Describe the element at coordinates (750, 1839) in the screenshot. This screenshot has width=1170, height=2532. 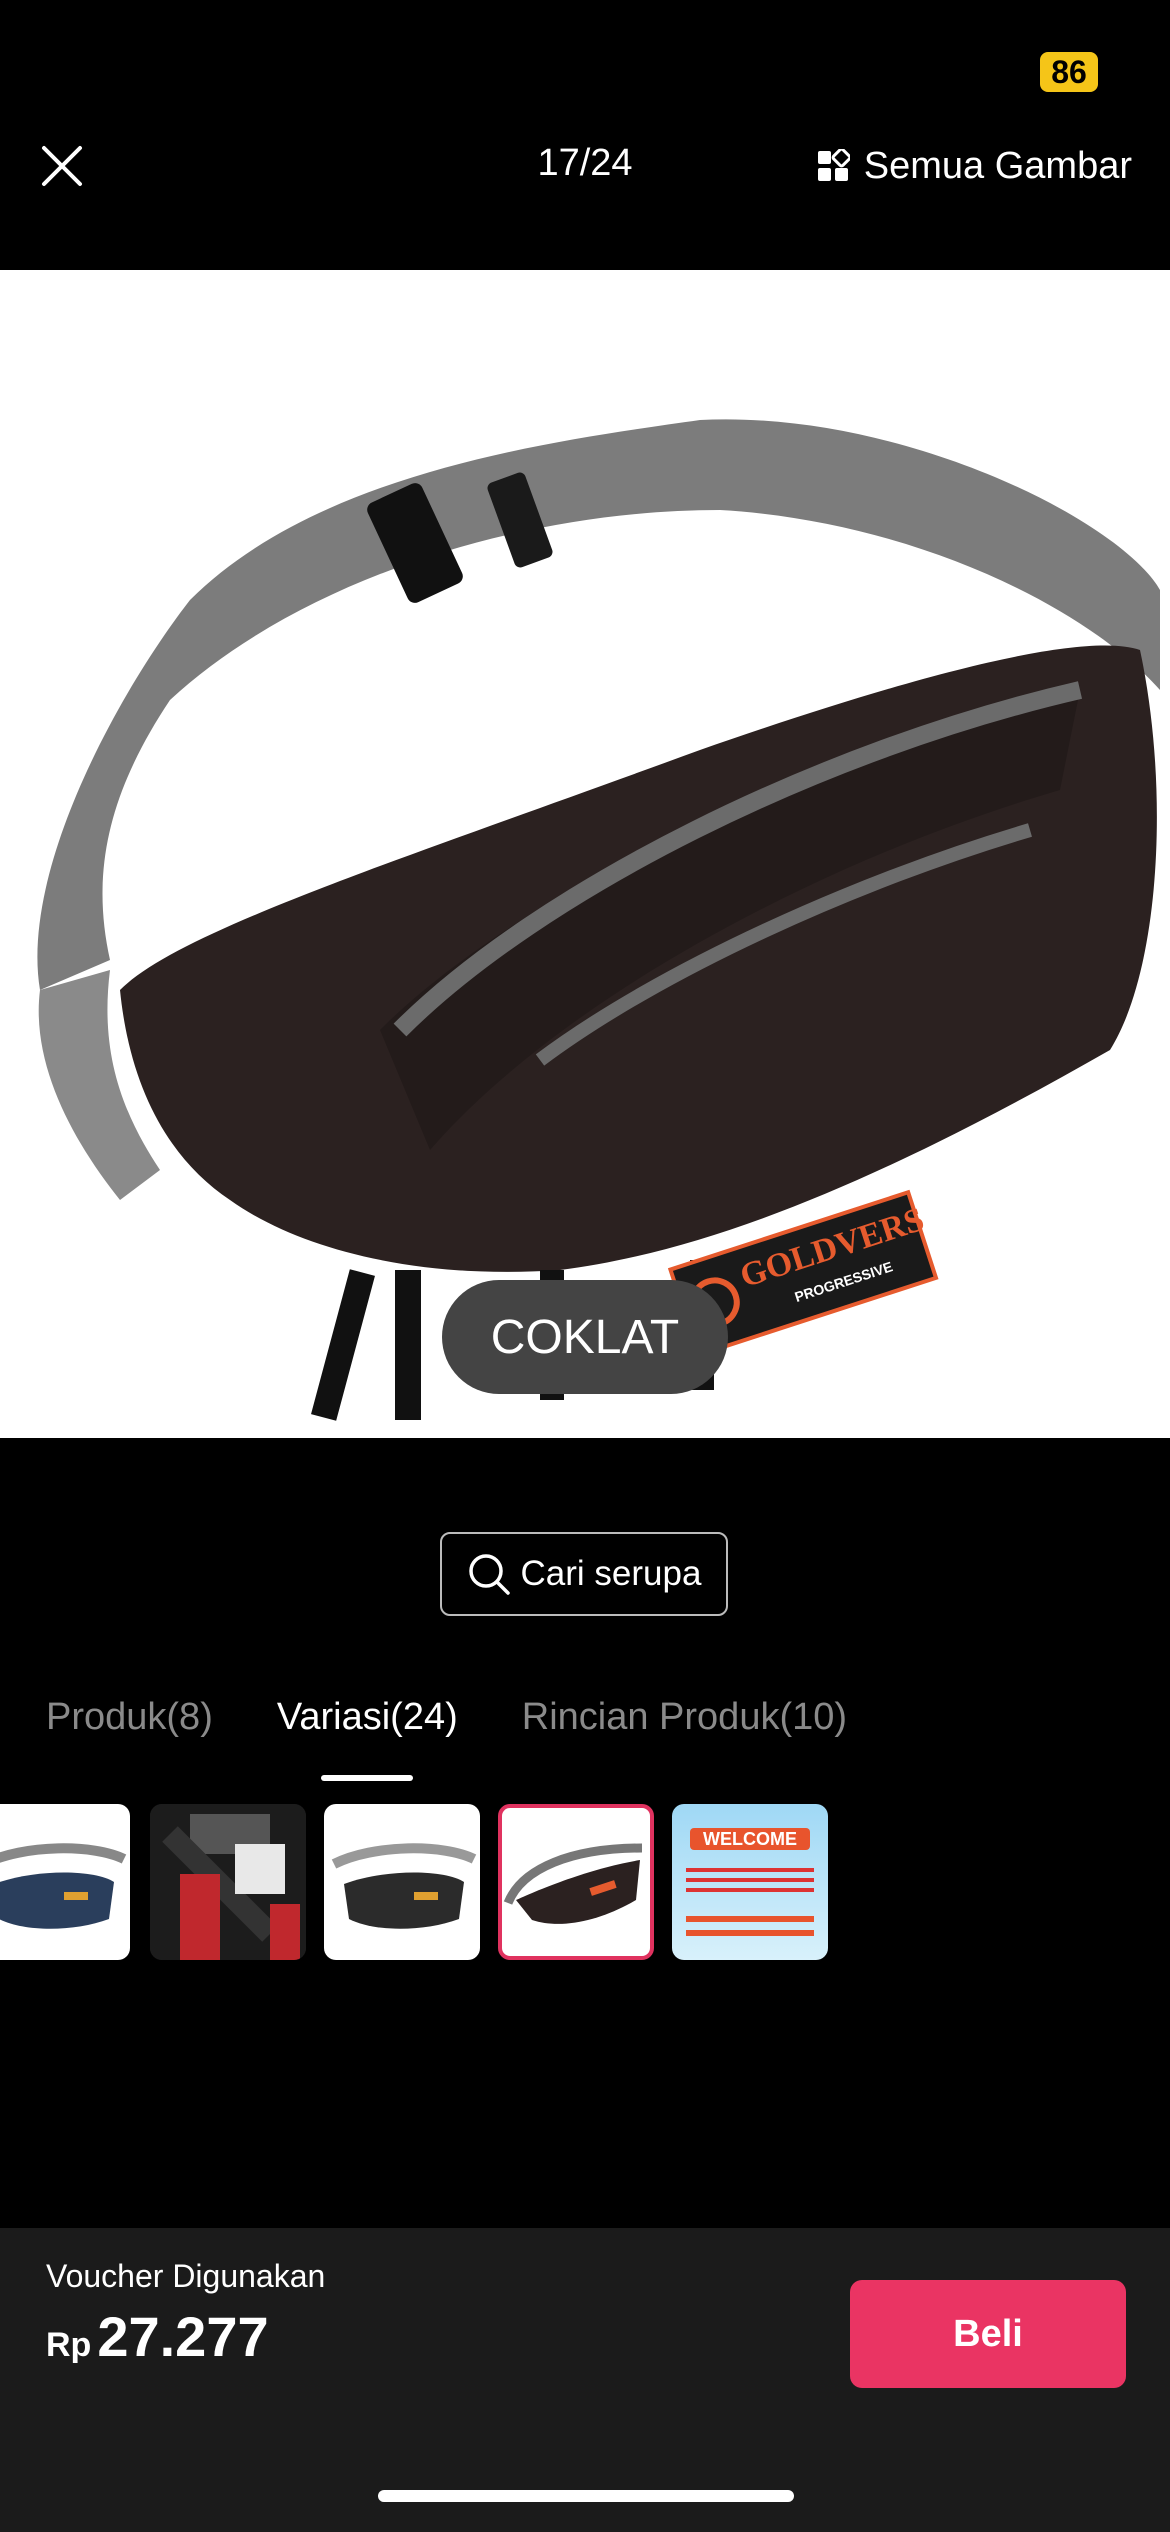
I see `welcome-banner-title: WELCOME` at that location.